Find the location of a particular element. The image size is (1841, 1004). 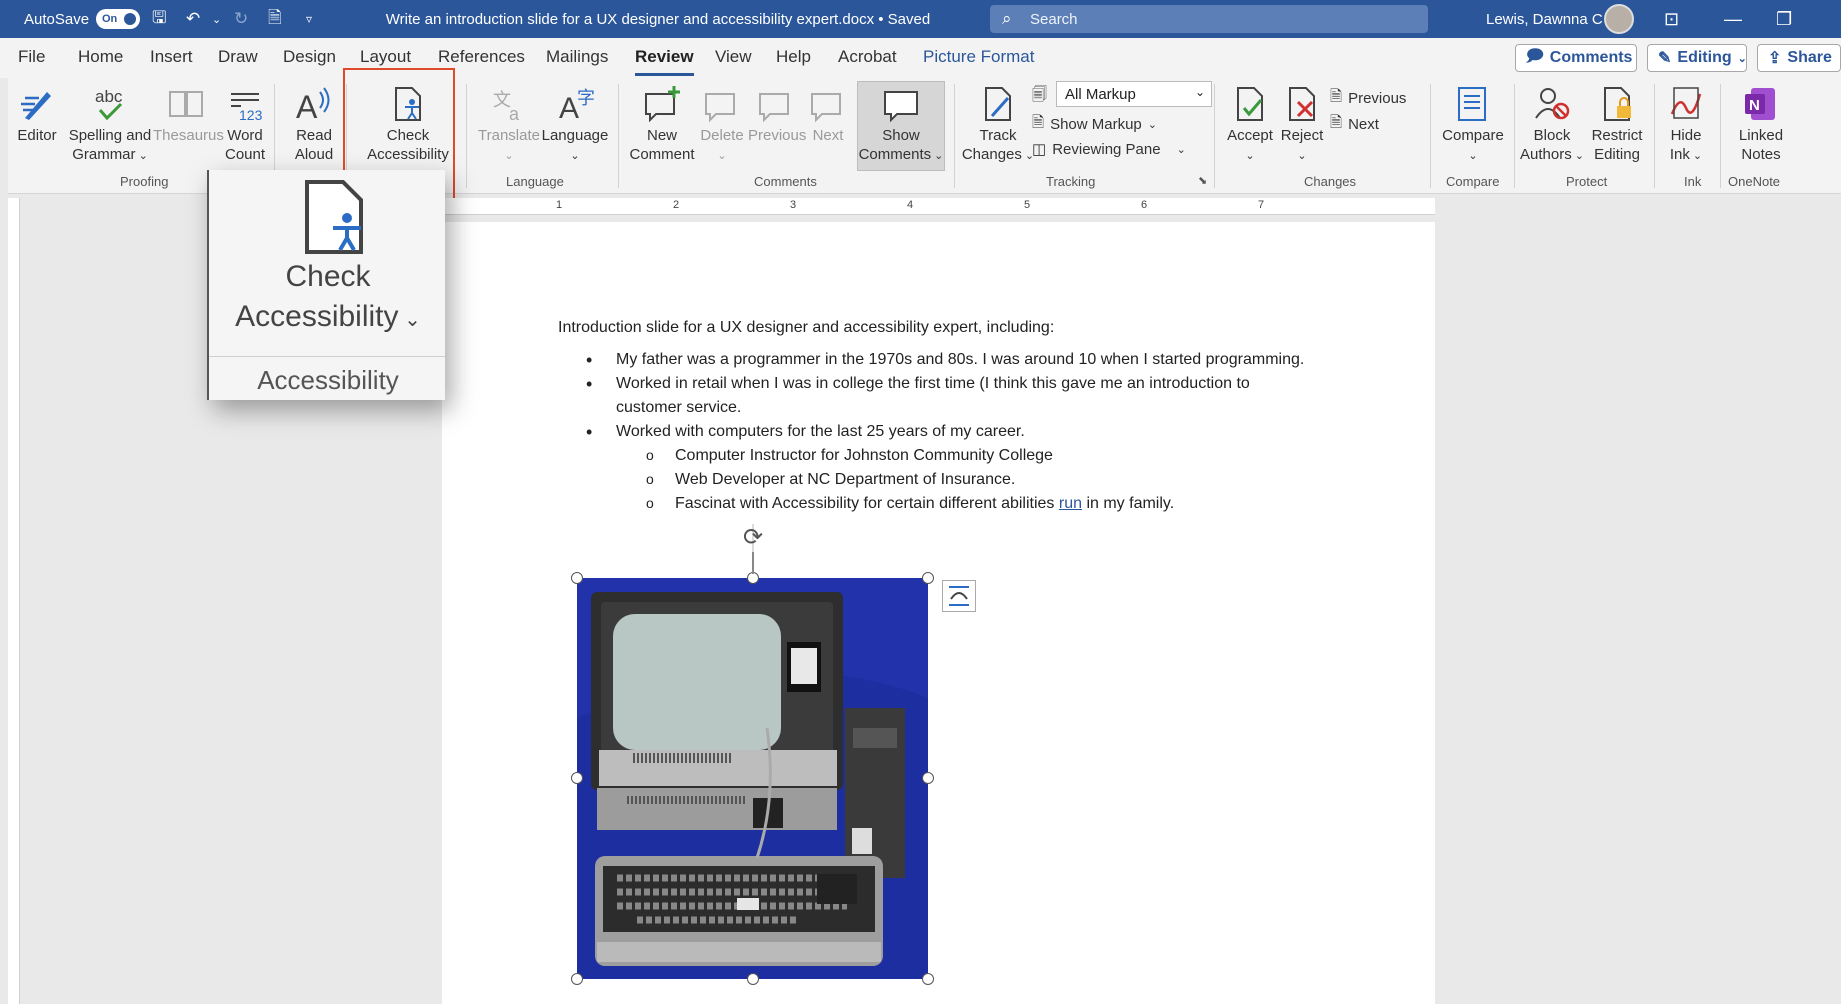

new-comment-button: New Comment is located at coordinates (662, 124).